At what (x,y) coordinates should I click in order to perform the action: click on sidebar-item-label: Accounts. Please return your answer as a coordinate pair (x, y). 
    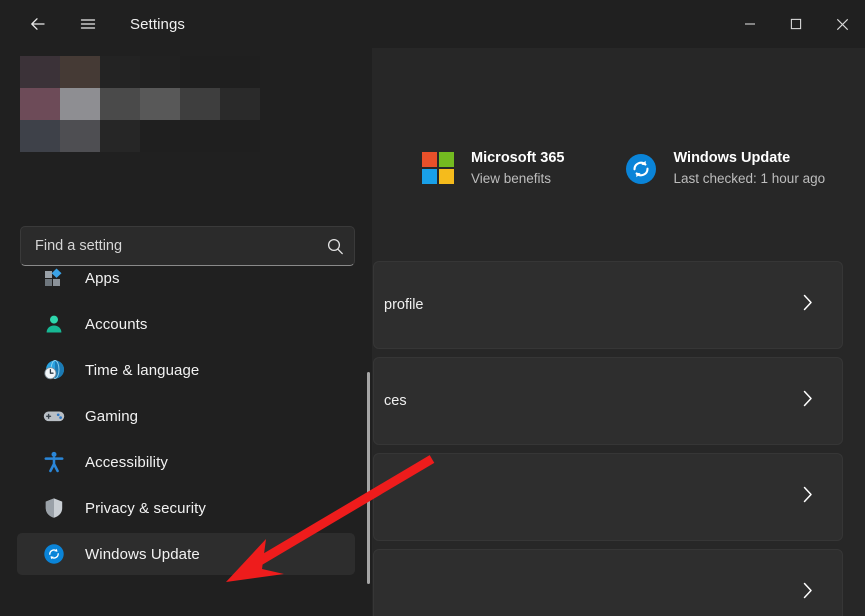
    Looking at the image, I should click on (116, 324).